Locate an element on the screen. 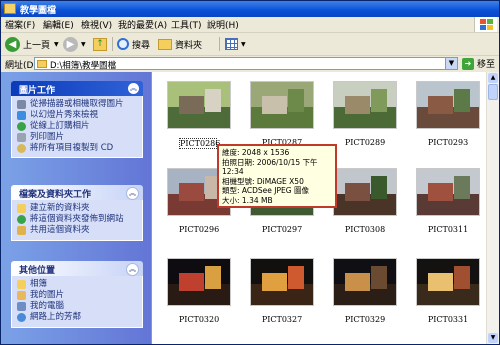 The width and height of the screenshot is (500, 345). menu-tools: 工具(T) is located at coordinates (186, 24).